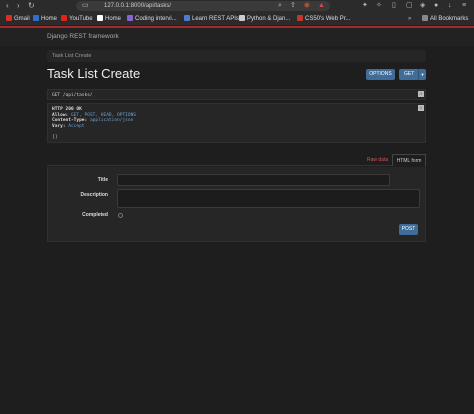 This screenshot has width=474, height=414. I want to click on profile-icon: ●, so click(436, 6).